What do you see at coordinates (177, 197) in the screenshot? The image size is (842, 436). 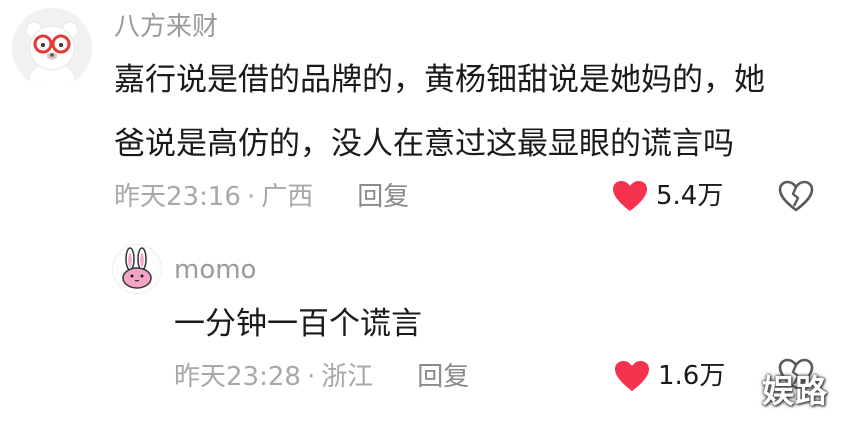 I see `comment-time: 昨天23:16` at bounding box center [177, 197].